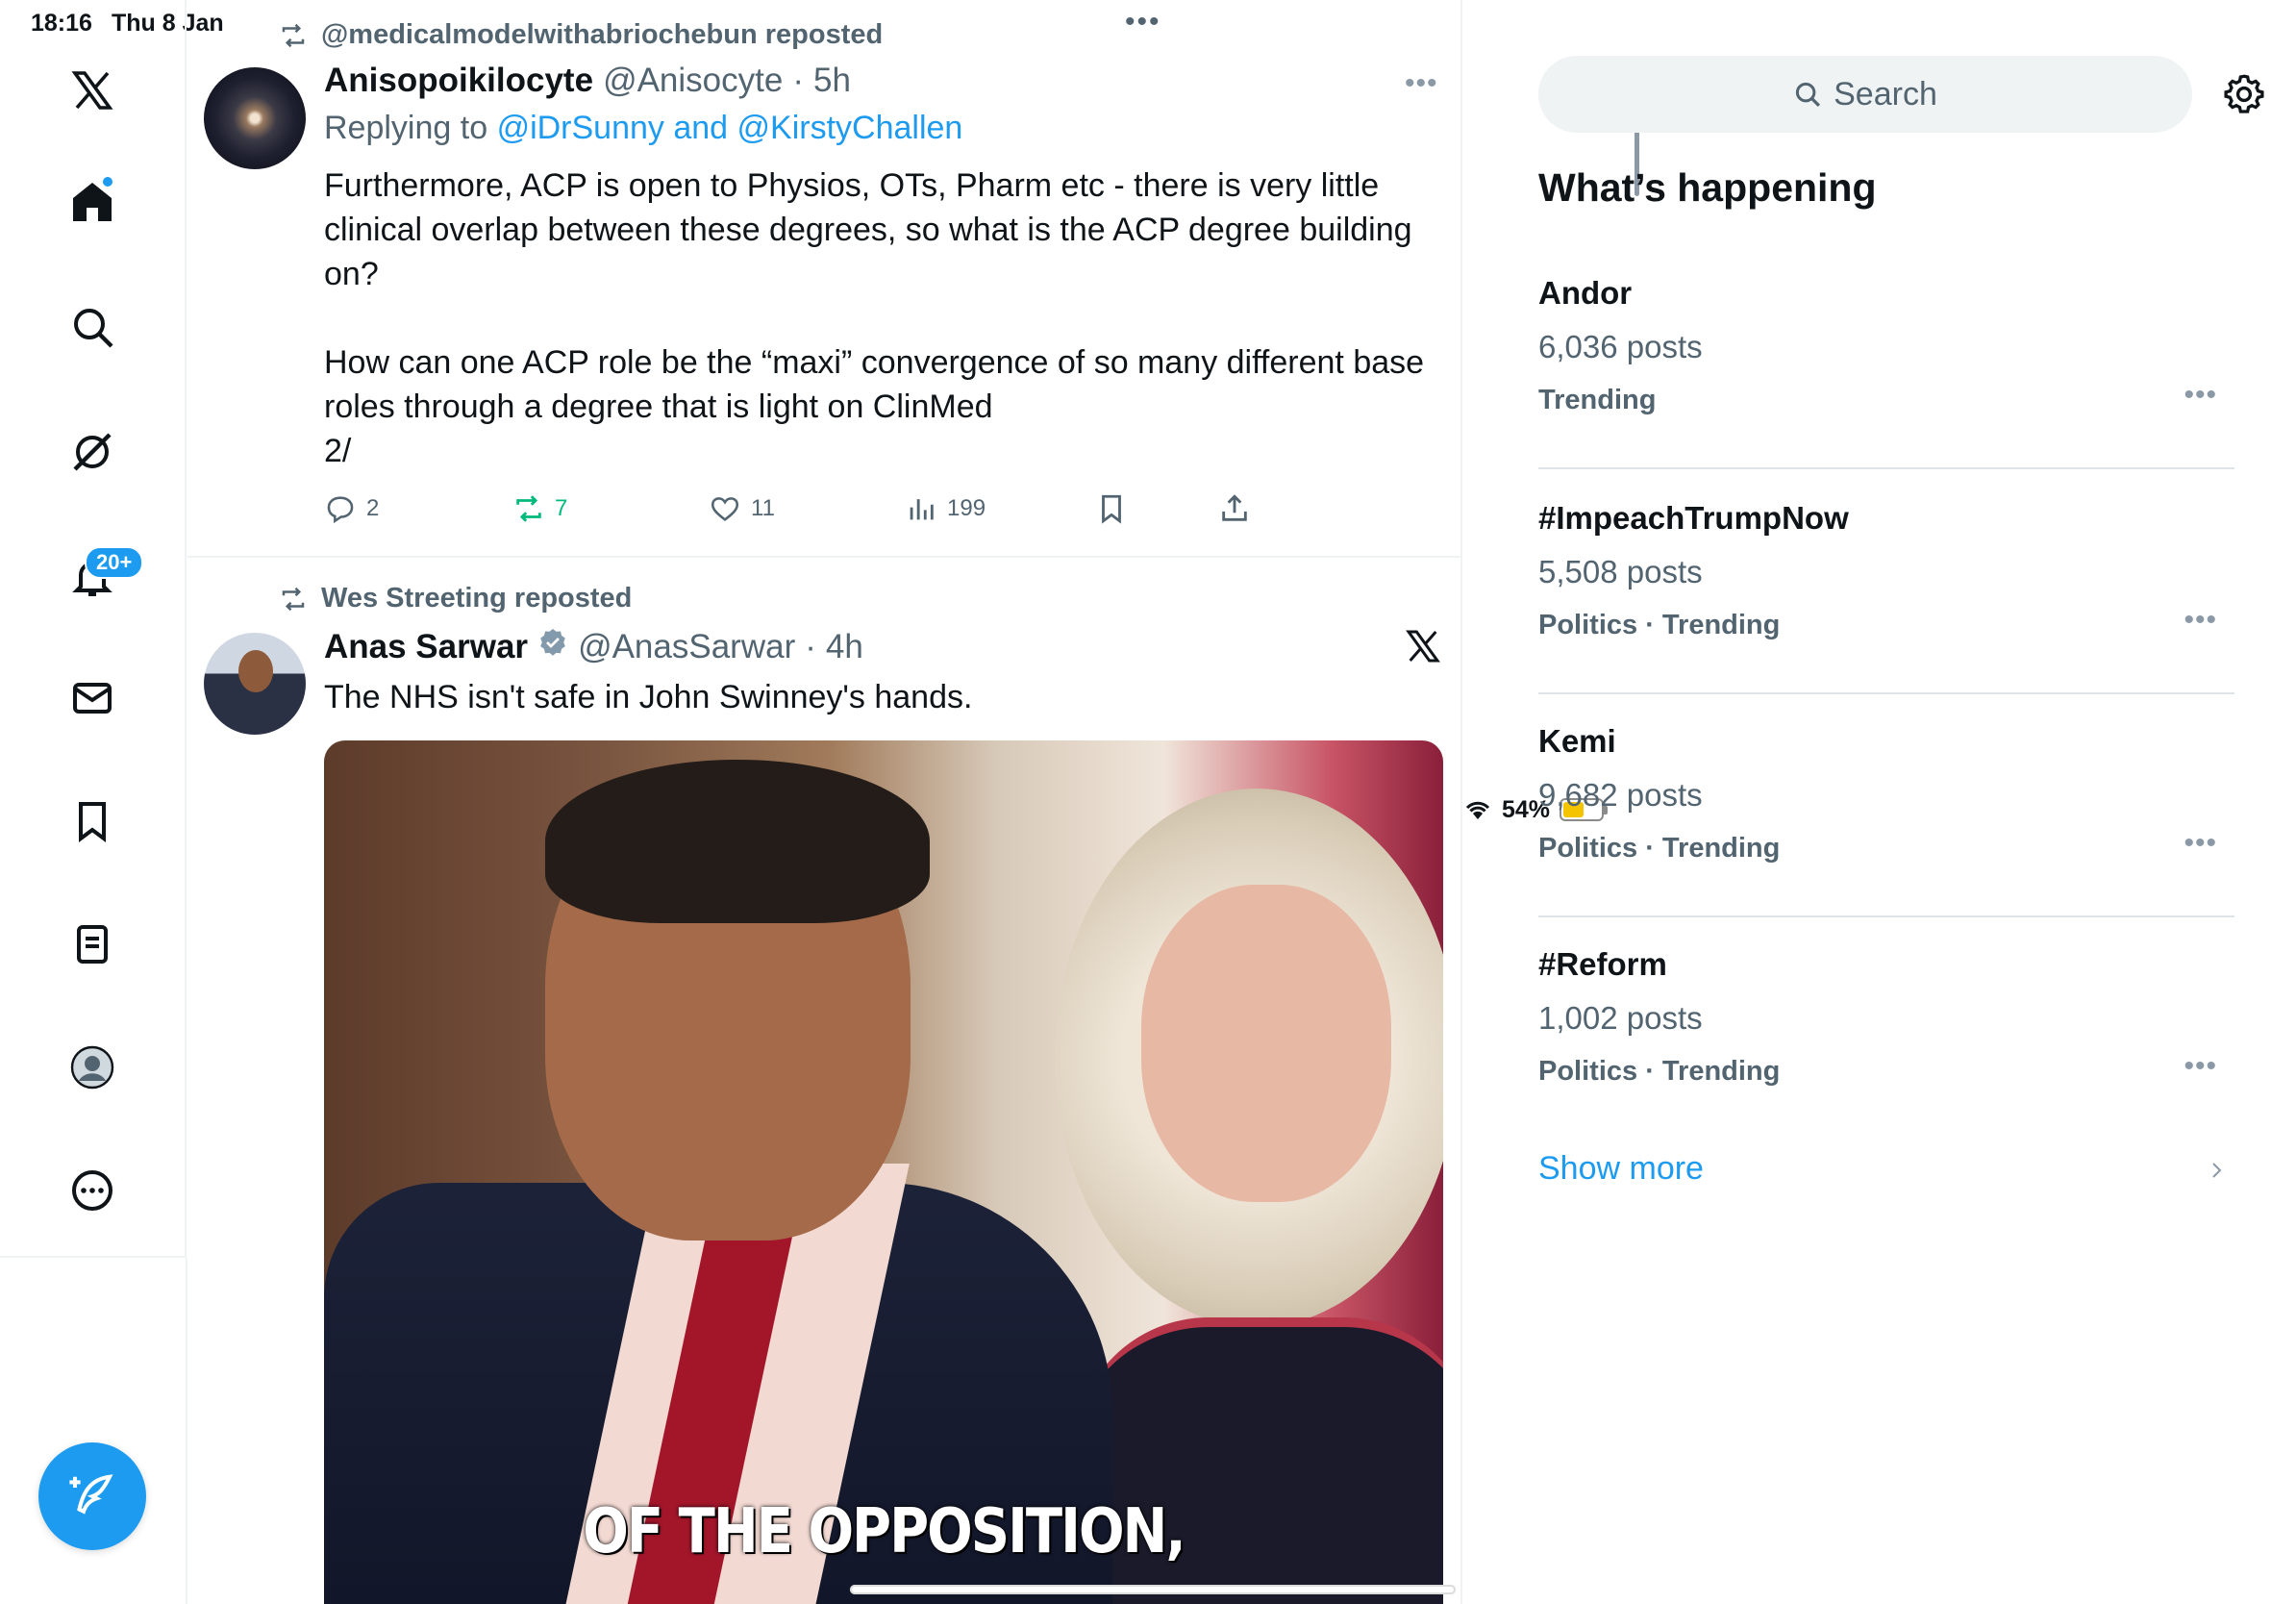 Image resolution: width=2296 pixels, height=1604 pixels. I want to click on author-handle: @Anisocyte, so click(693, 81).